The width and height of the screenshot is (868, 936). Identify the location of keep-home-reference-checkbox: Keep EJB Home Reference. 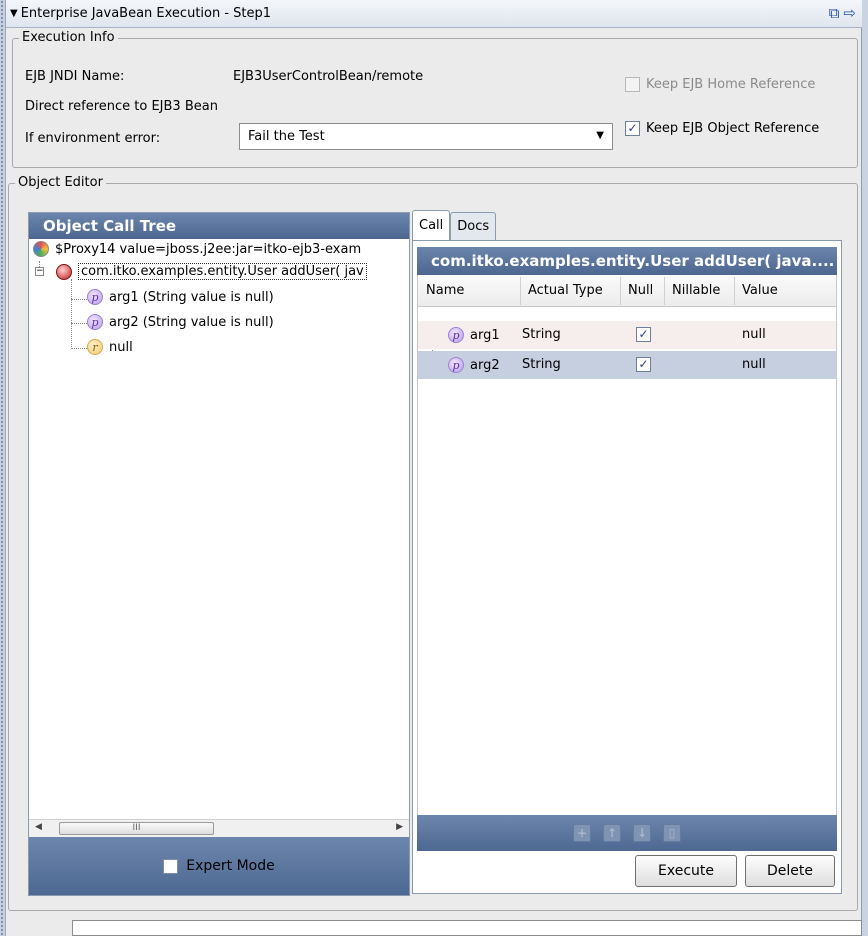
(720, 84).